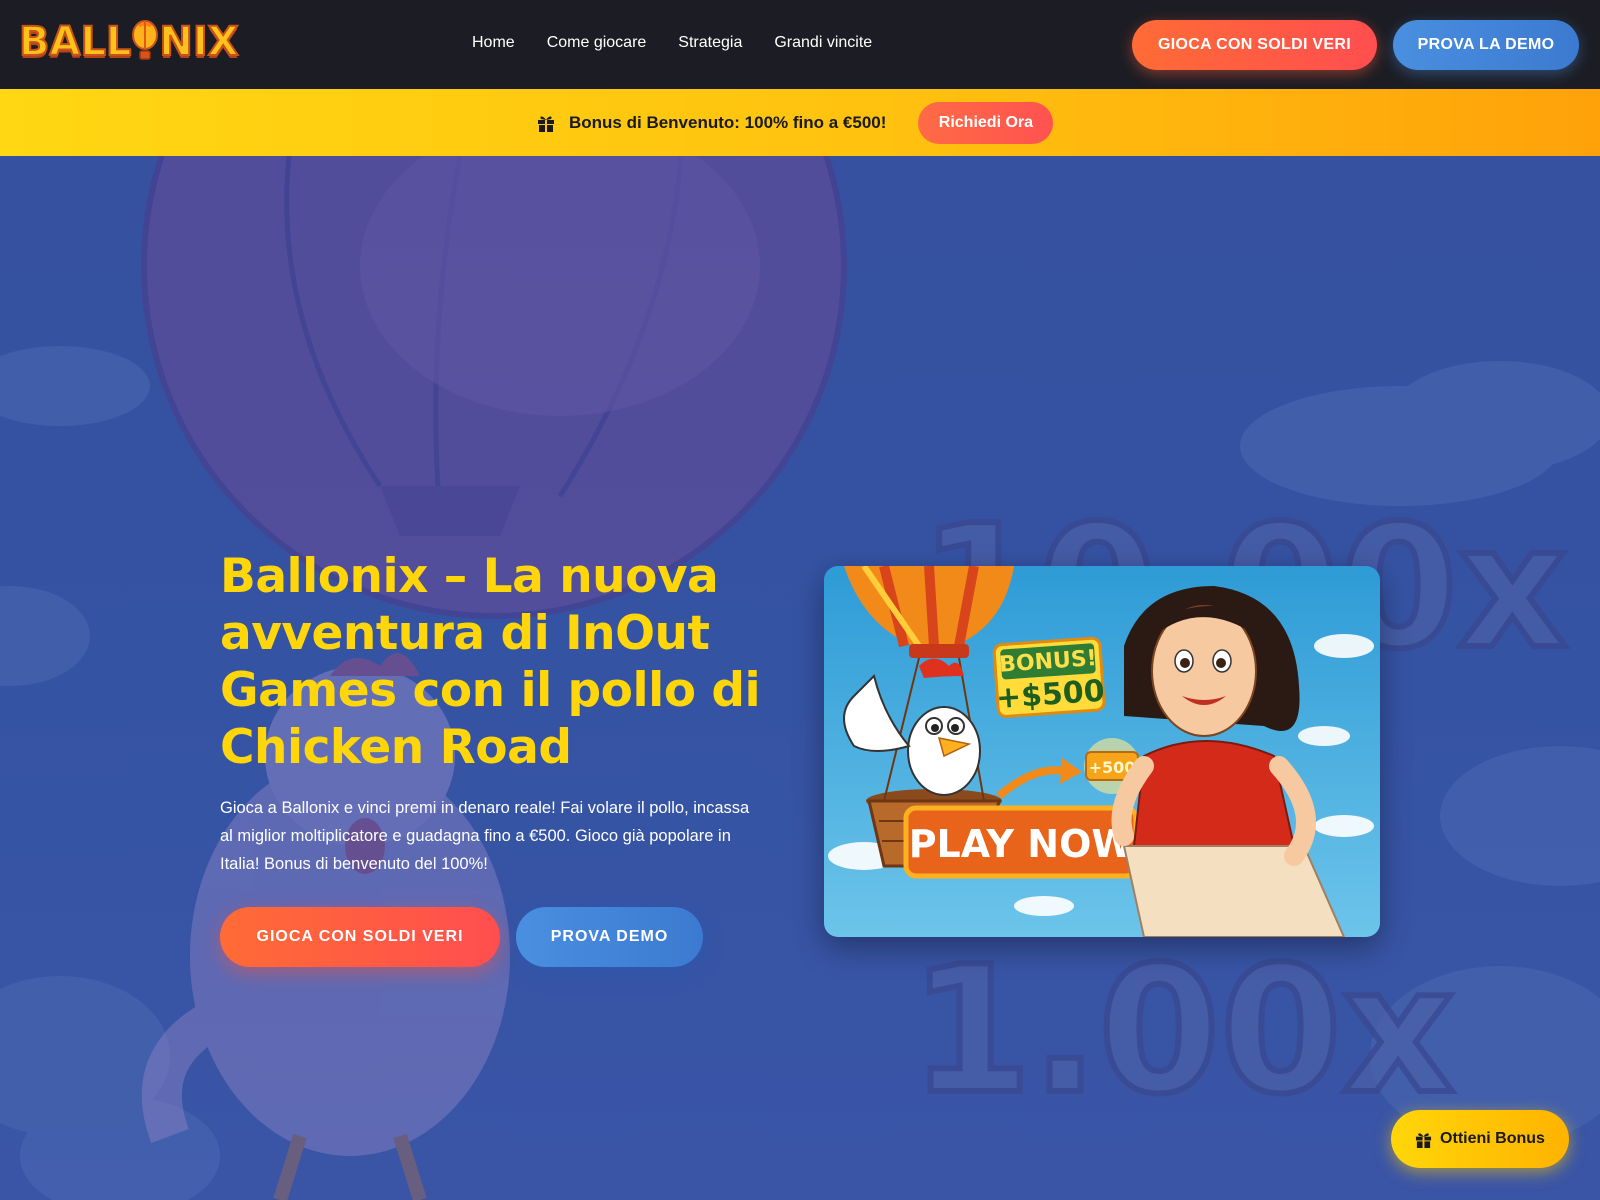 This screenshot has width=1600, height=1200. What do you see at coordinates (728, 122) in the screenshot?
I see `bonus-text: Bonus di Benvenuto: 100% fino a €500!` at bounding box center [728, 122].